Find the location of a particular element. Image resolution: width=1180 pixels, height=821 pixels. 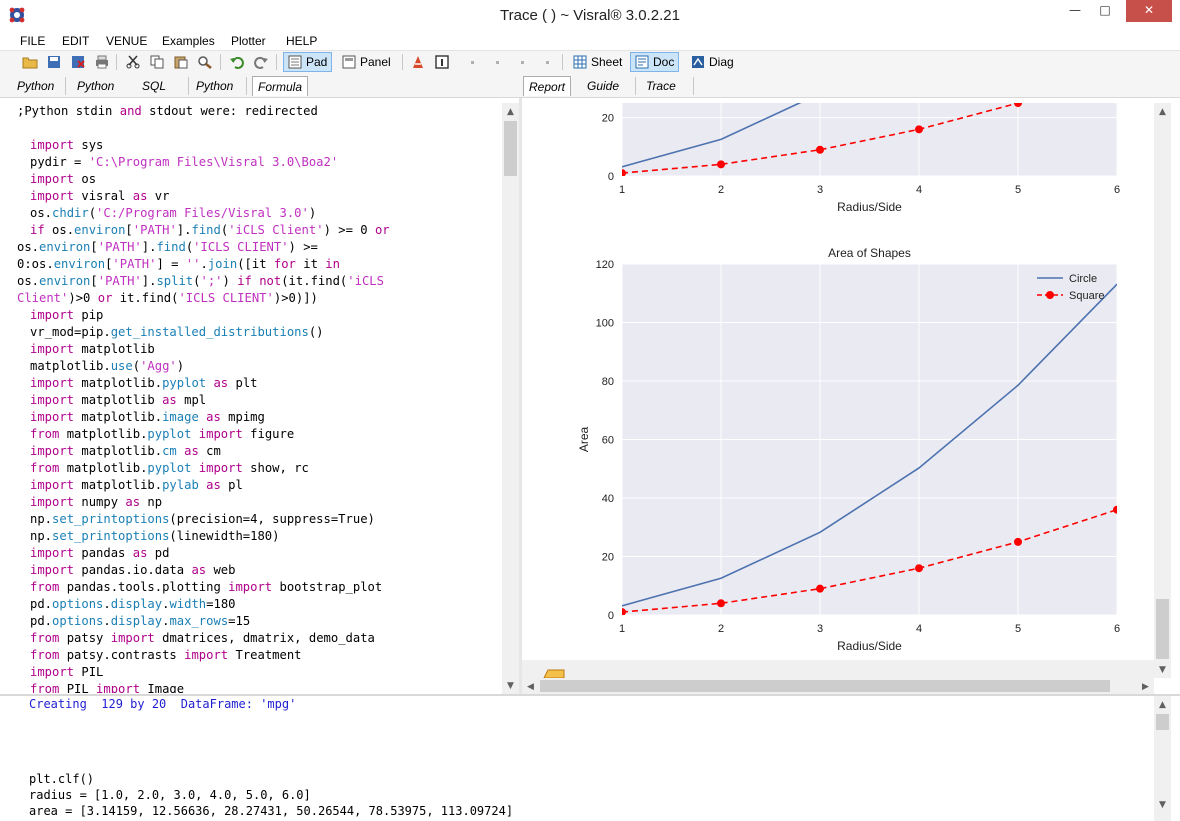

code-token: and is located at coordinates (130, 111).